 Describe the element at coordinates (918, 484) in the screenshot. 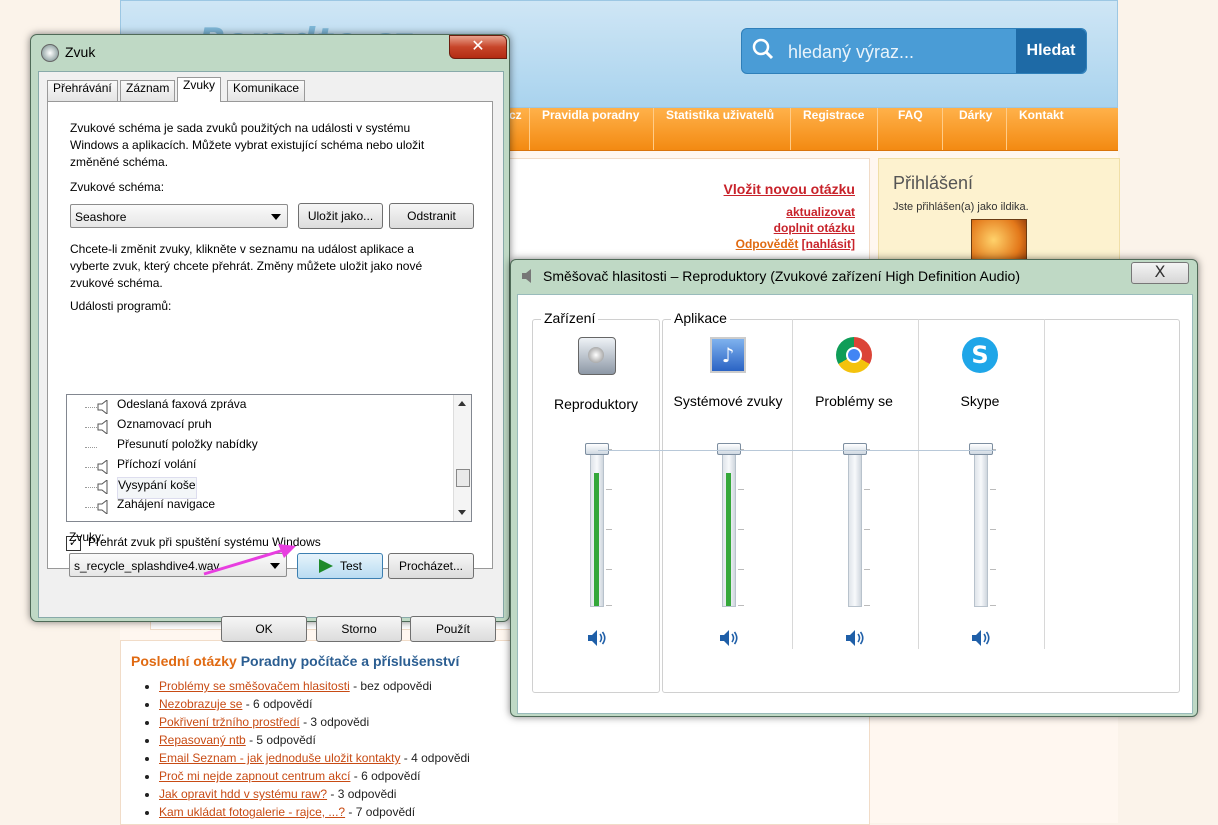

I see `channel-separator` at that location.